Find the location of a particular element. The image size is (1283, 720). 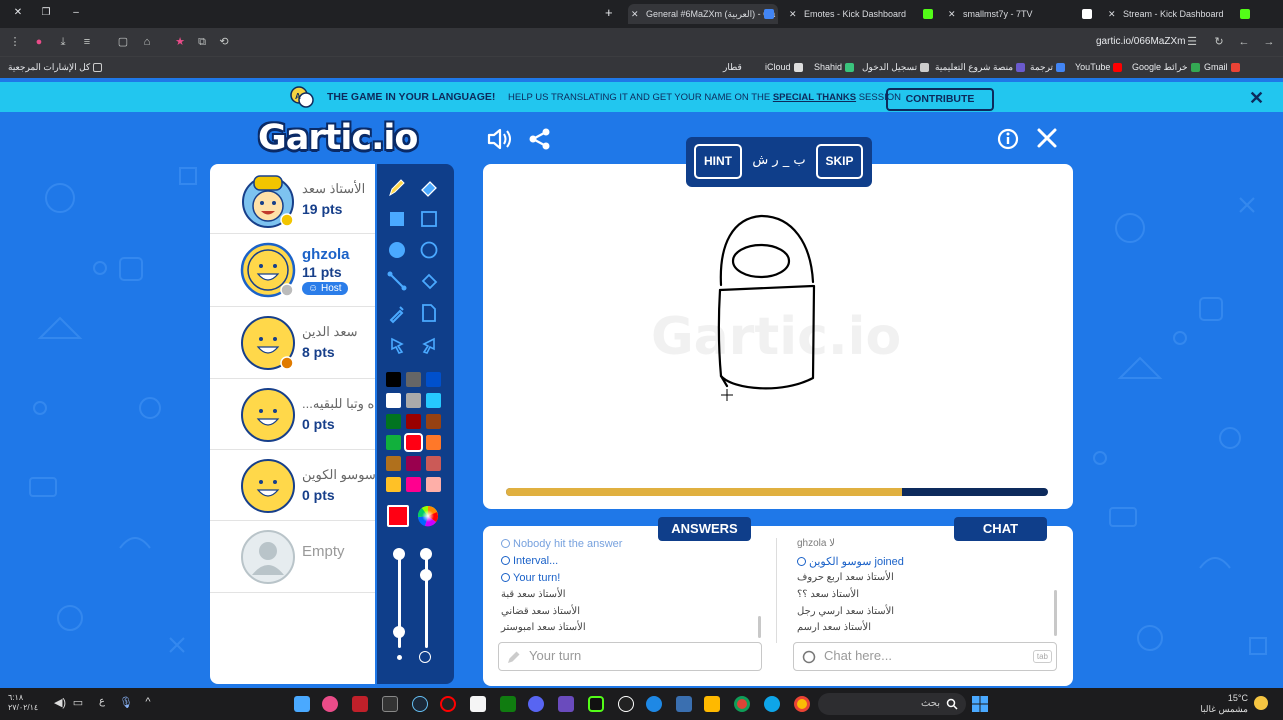

taskbar-search: بحث is located at coordinates (892, 704).